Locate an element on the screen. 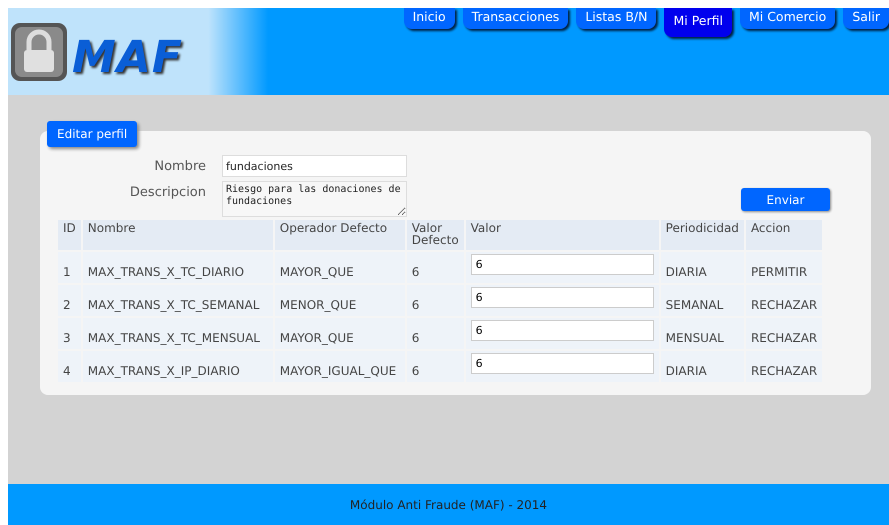 The width and height of the screenshot is (889, 525). table-cell: MAX_TRANS_X_TC_SEMANAL is located at coordinates (177, 300).